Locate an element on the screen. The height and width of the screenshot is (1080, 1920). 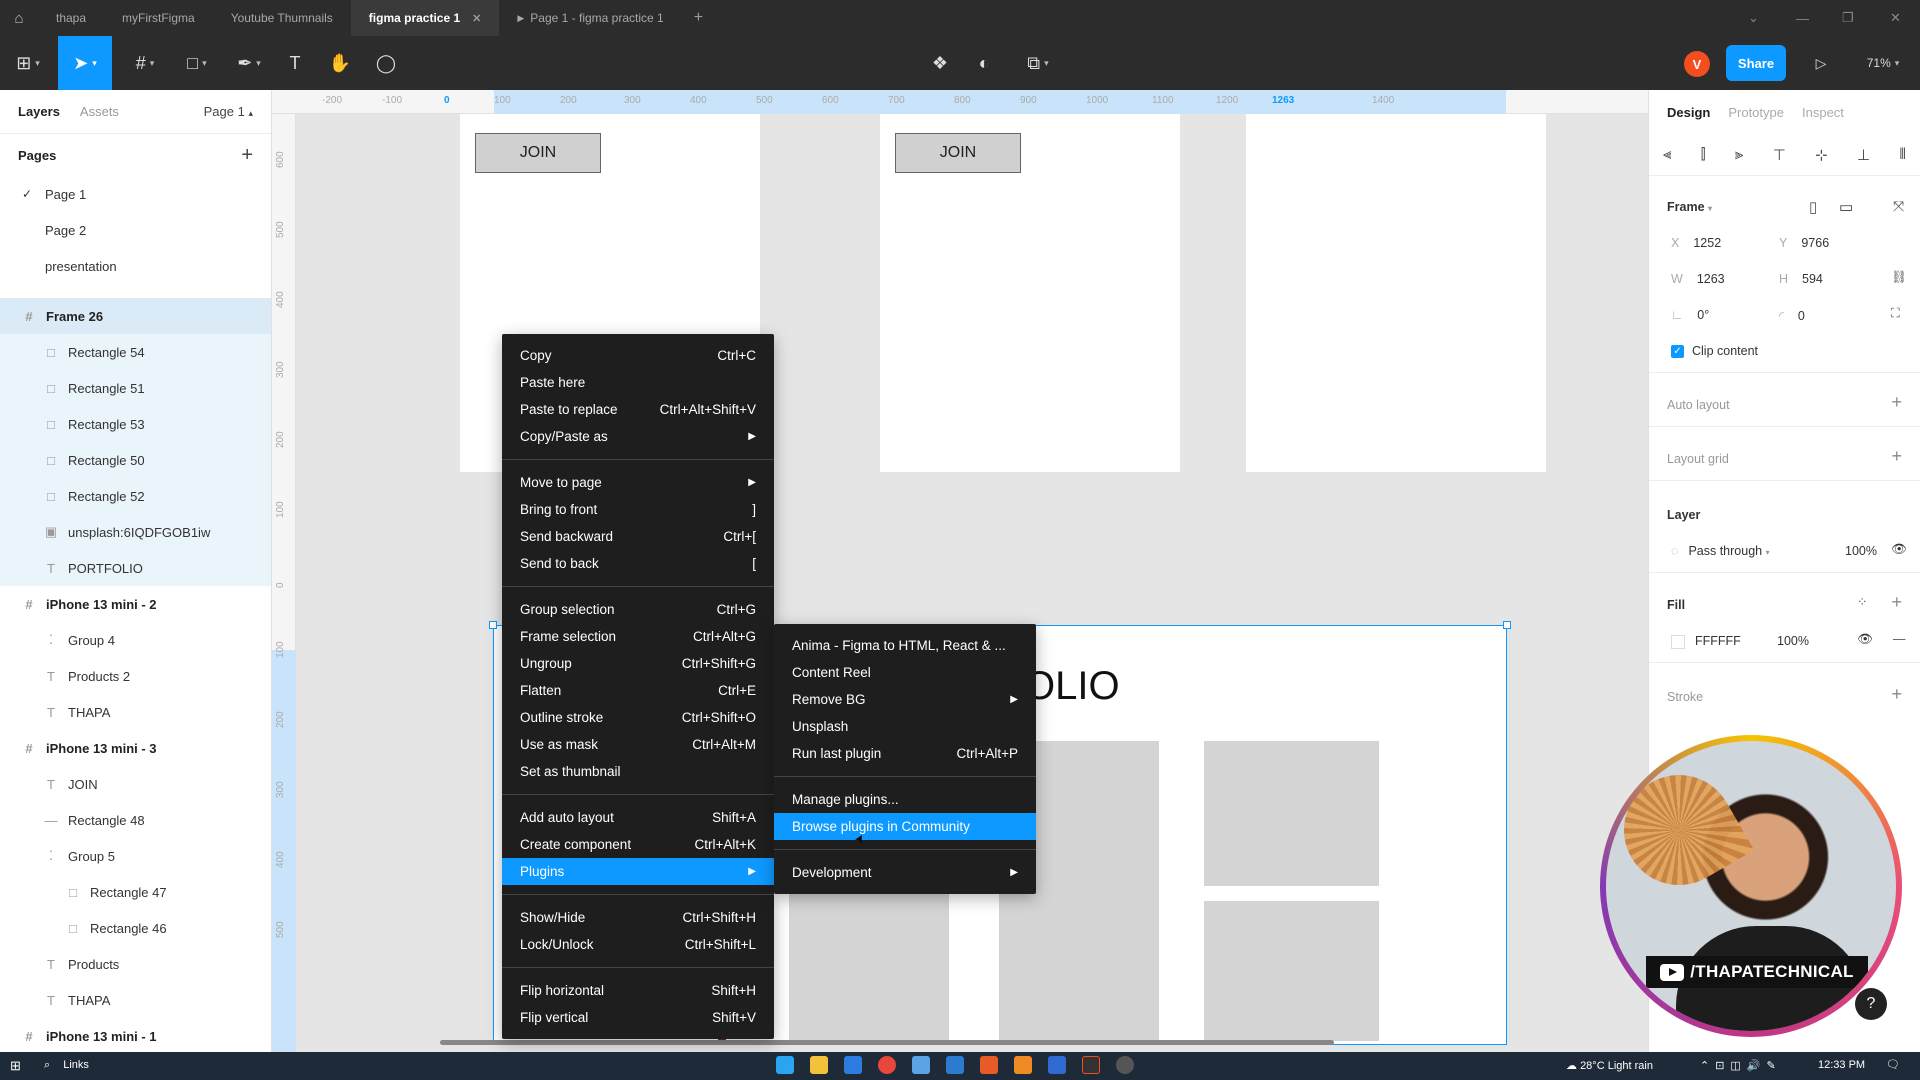
close-window-icon: ✕ is located at coordinates (1895, 18).